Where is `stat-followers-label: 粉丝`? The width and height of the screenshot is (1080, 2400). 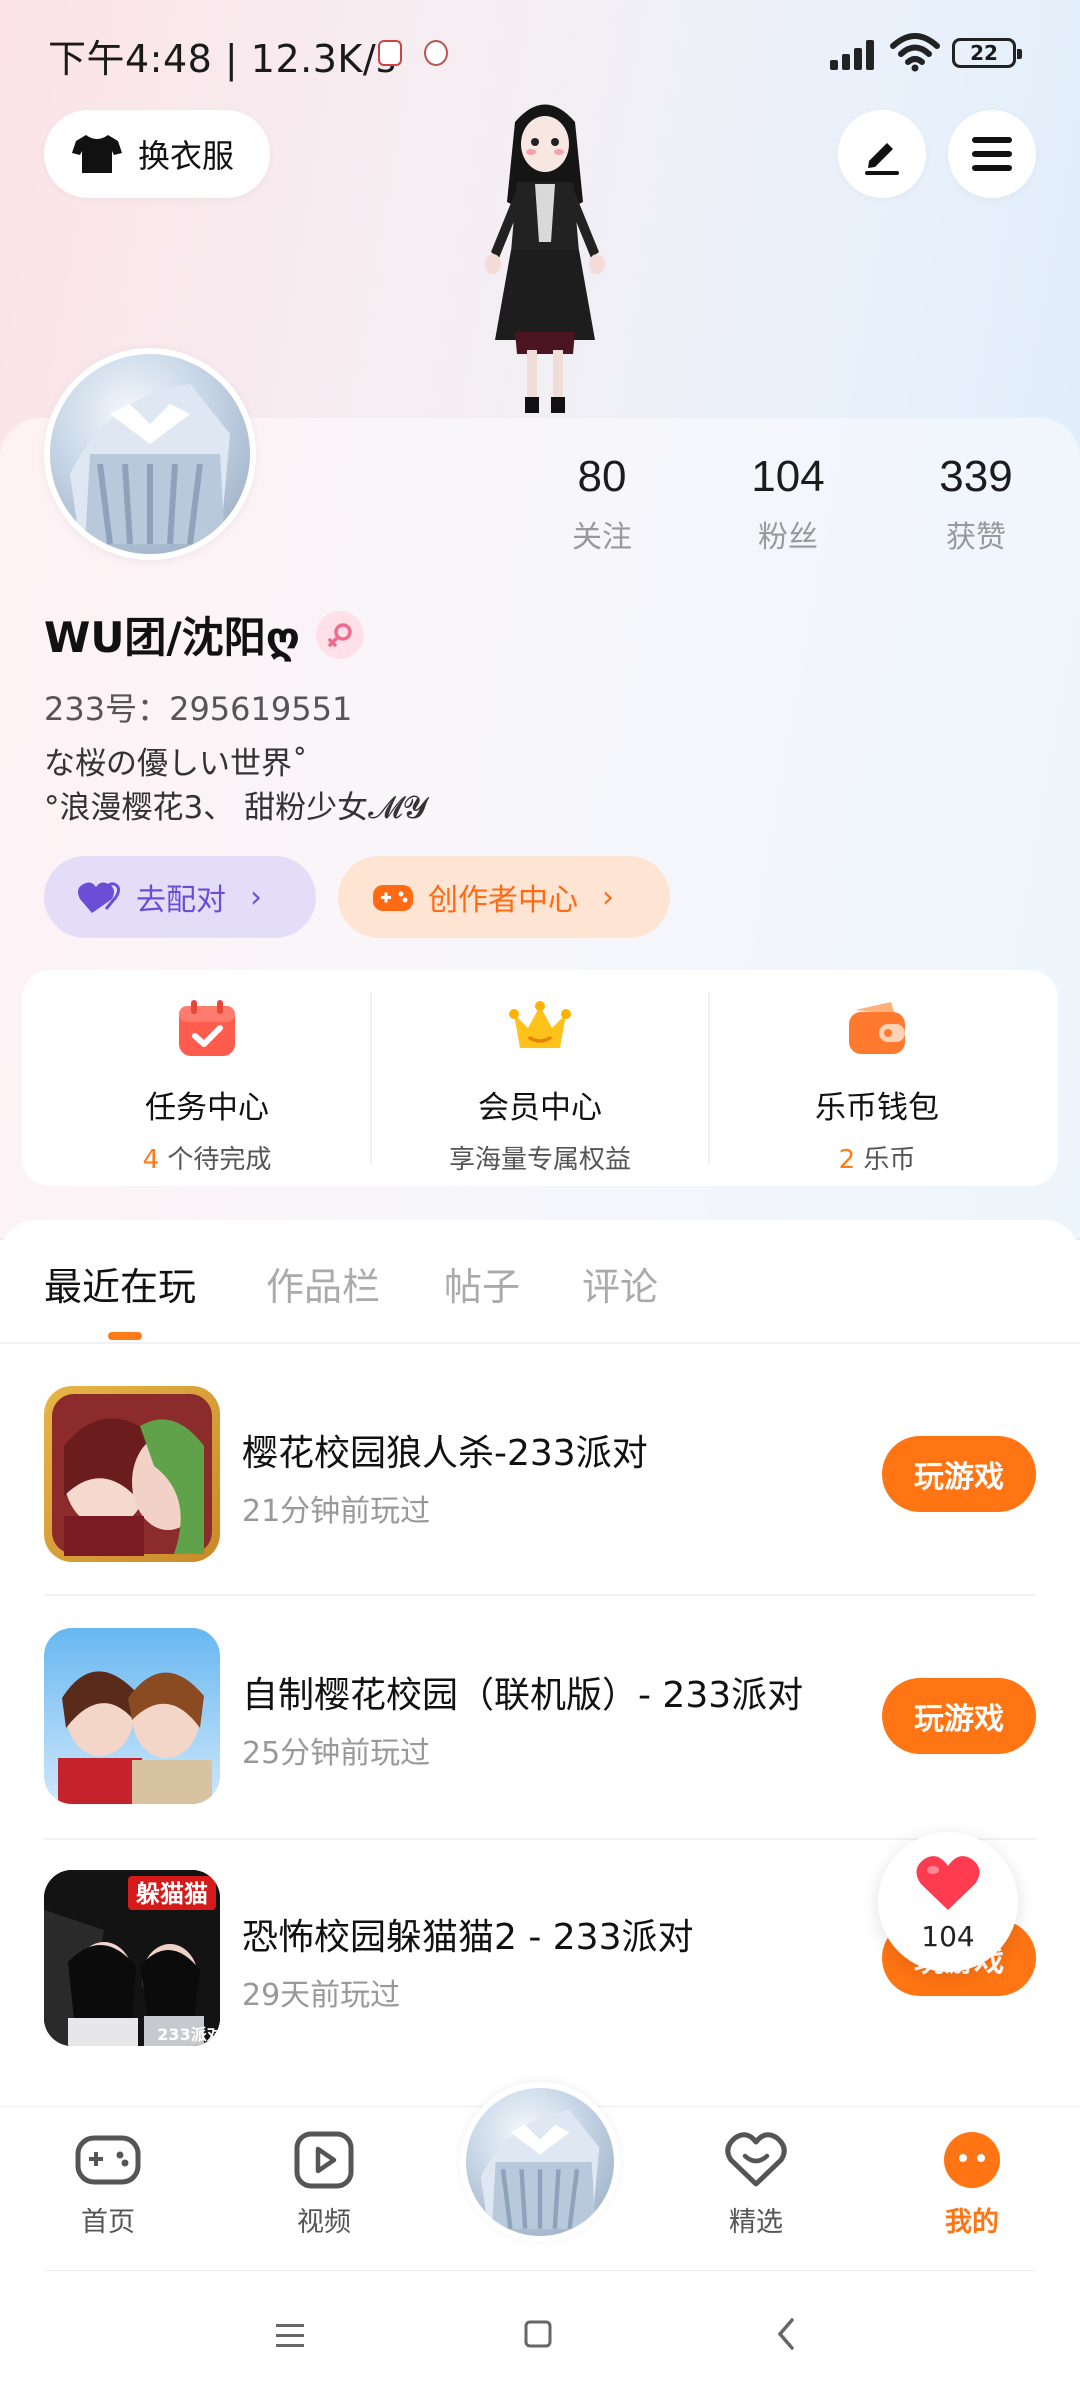 stat-followers-label: 粉丝 is located at coordinates (788, 537).